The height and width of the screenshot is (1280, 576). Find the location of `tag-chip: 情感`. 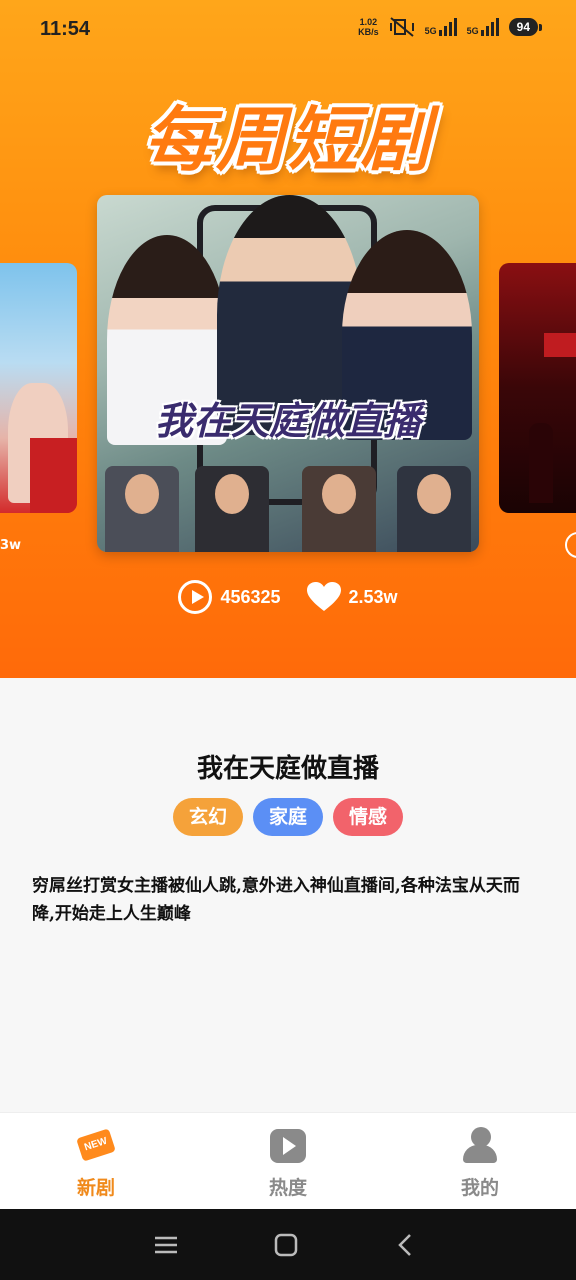

tag-chip: 情感 is located at coordinates (368, 817).